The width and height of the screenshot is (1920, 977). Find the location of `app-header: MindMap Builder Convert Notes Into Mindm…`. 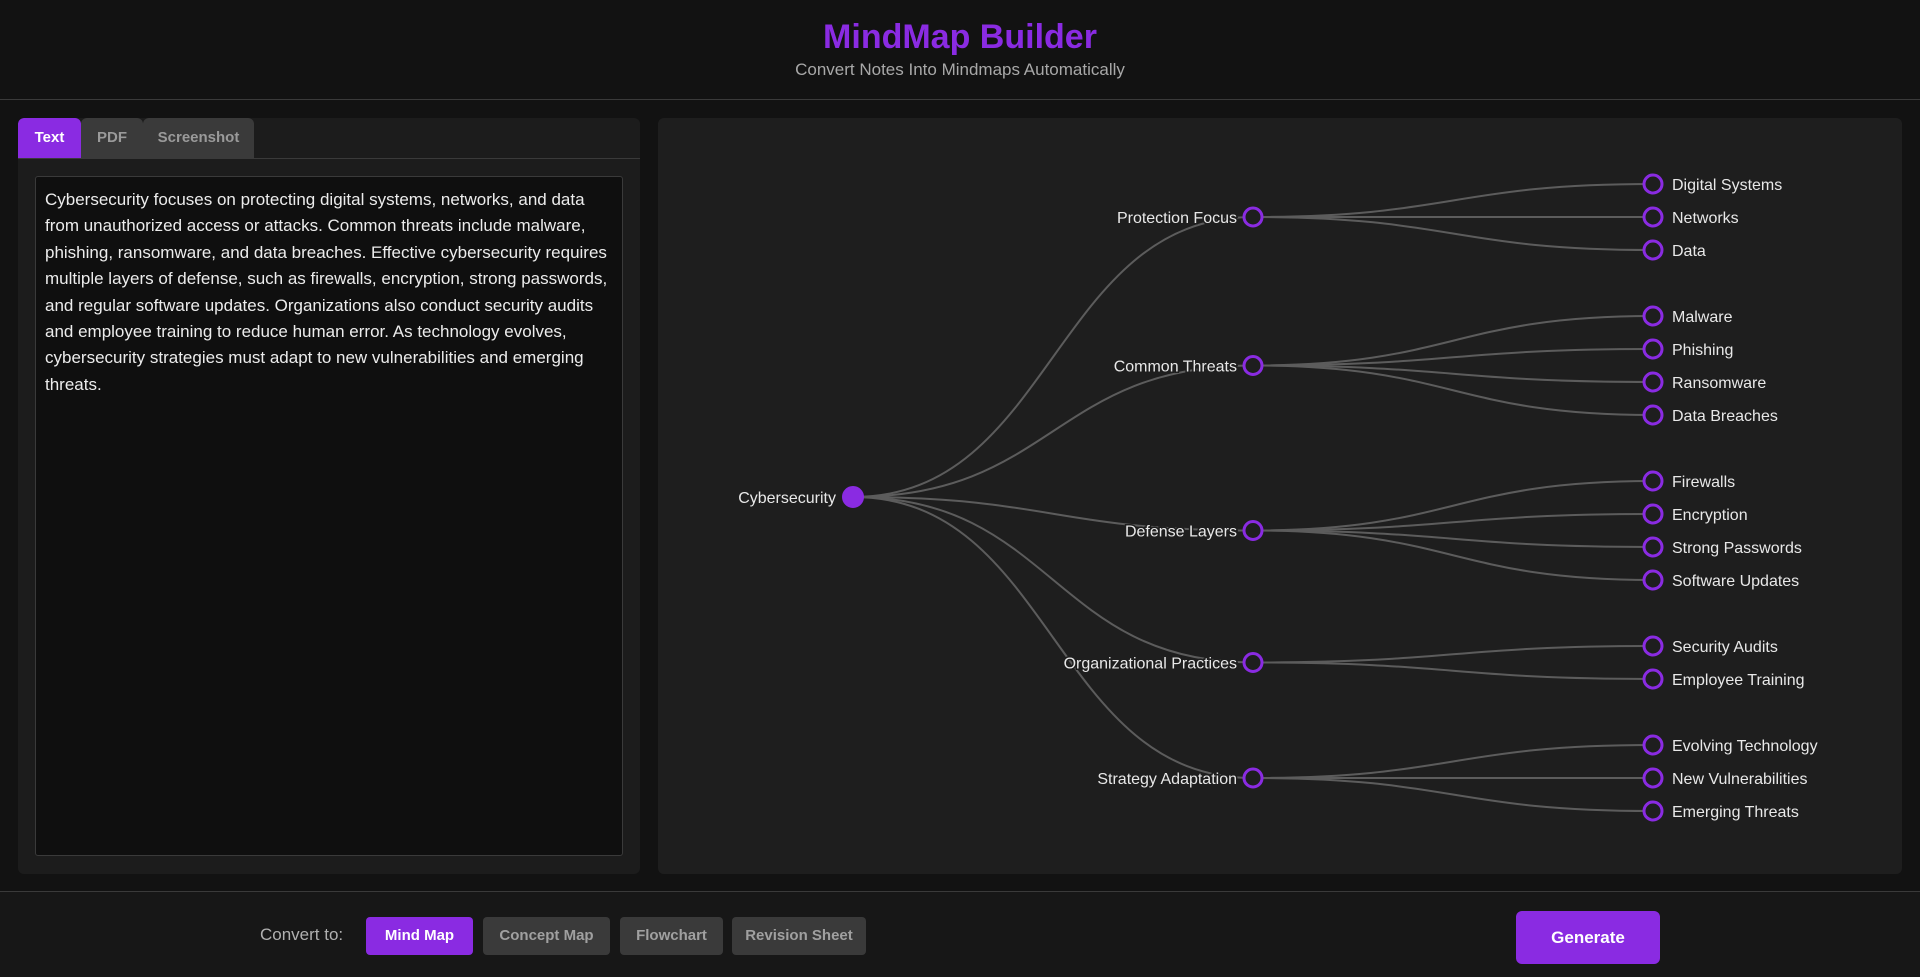

app-header: MindMap Builder Convert Notes Into Mindm… is located at coordinates (960, 50).